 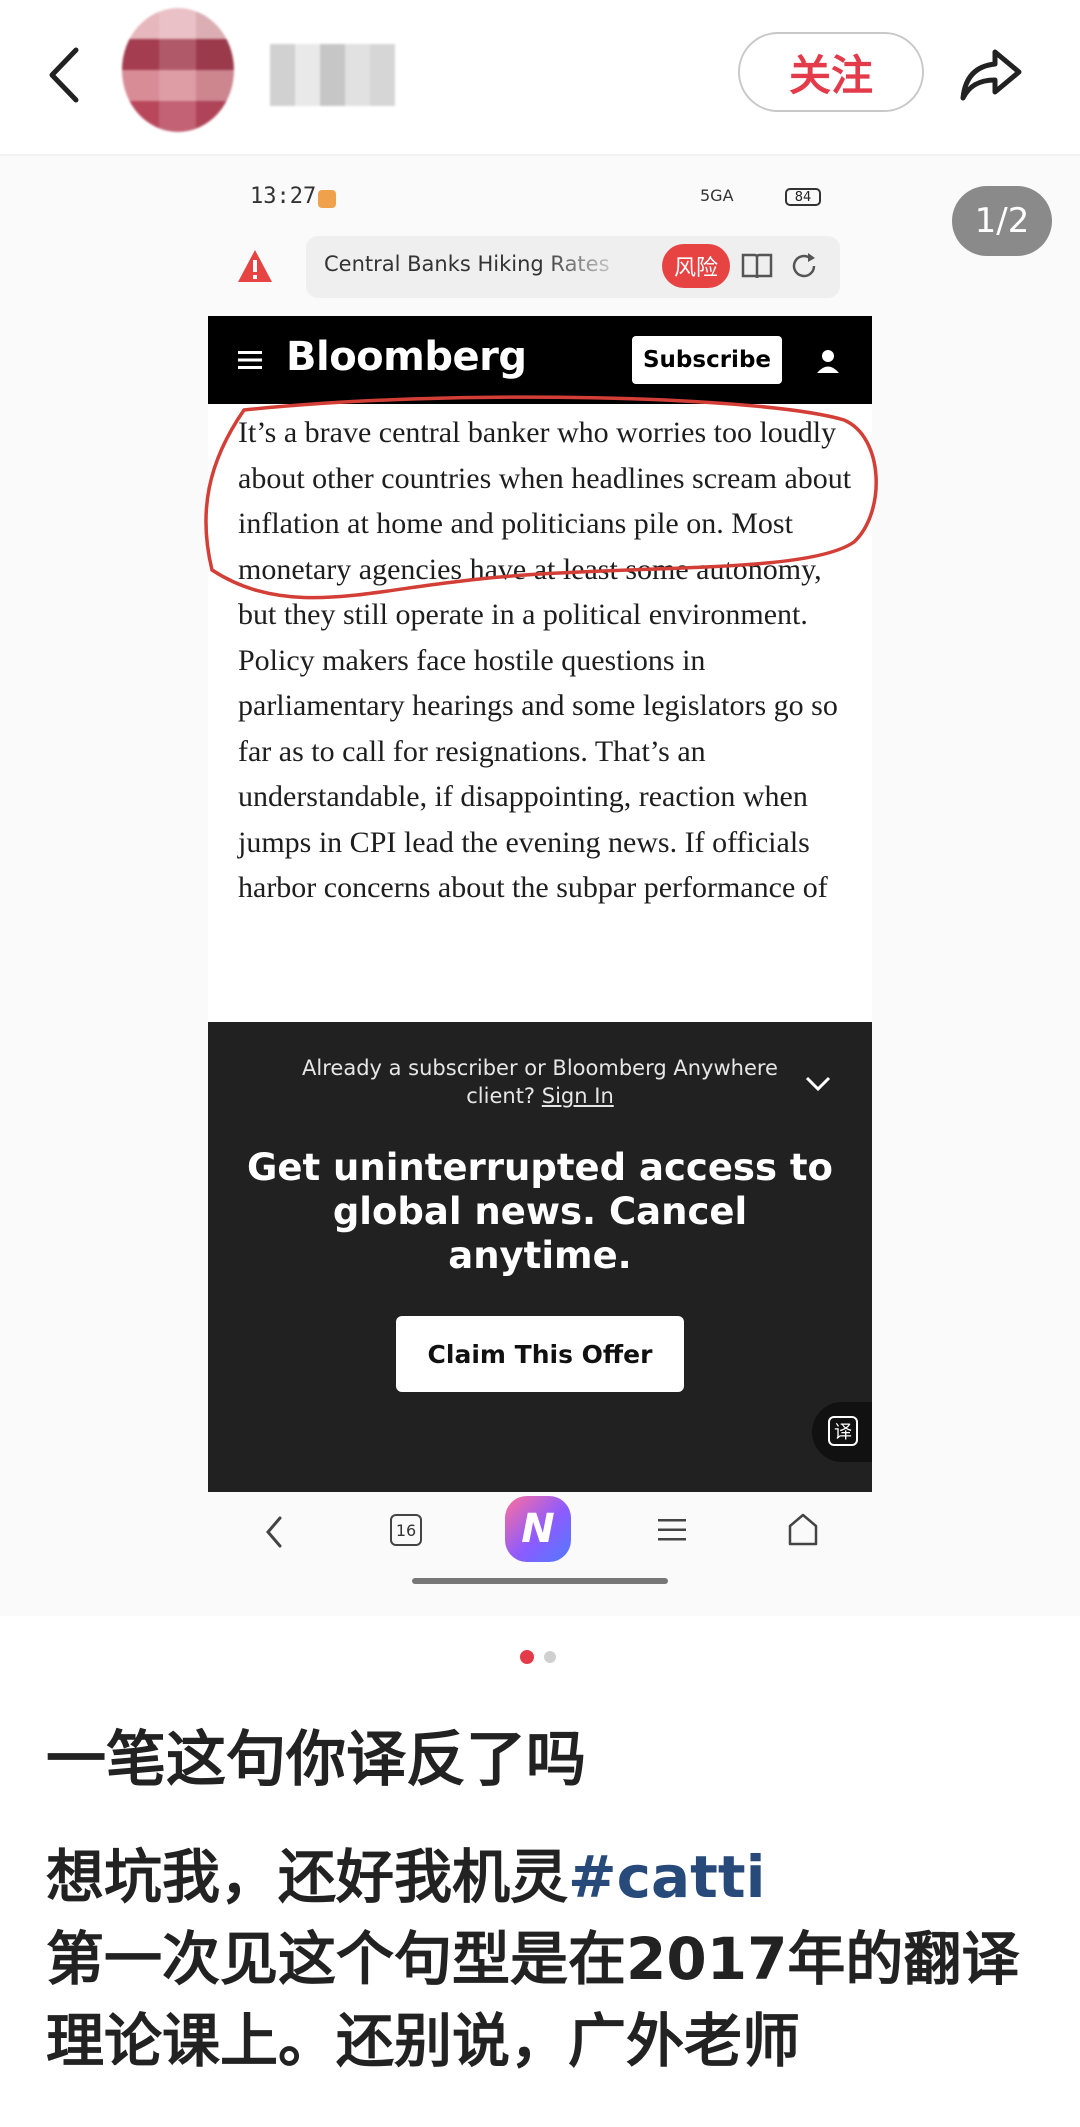 I want to click on back-arrow-icon, so click(x=65, y=75).